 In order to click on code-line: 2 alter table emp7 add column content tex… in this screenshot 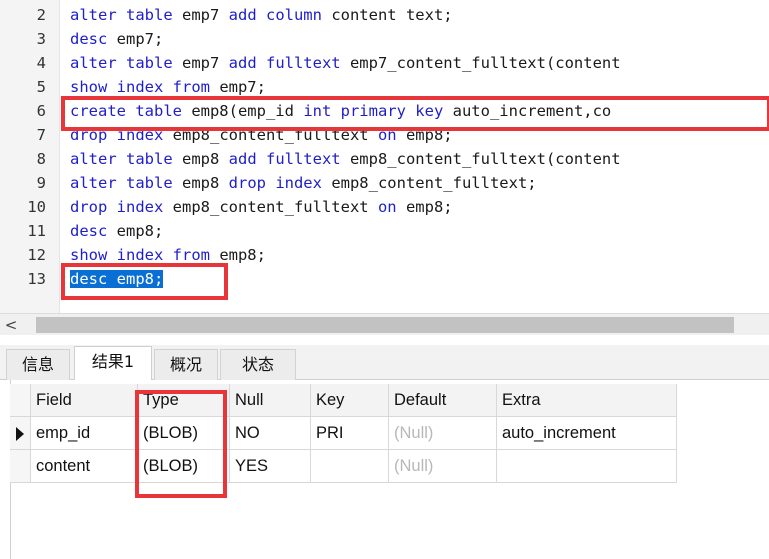, I will do `click(384, 15)`.